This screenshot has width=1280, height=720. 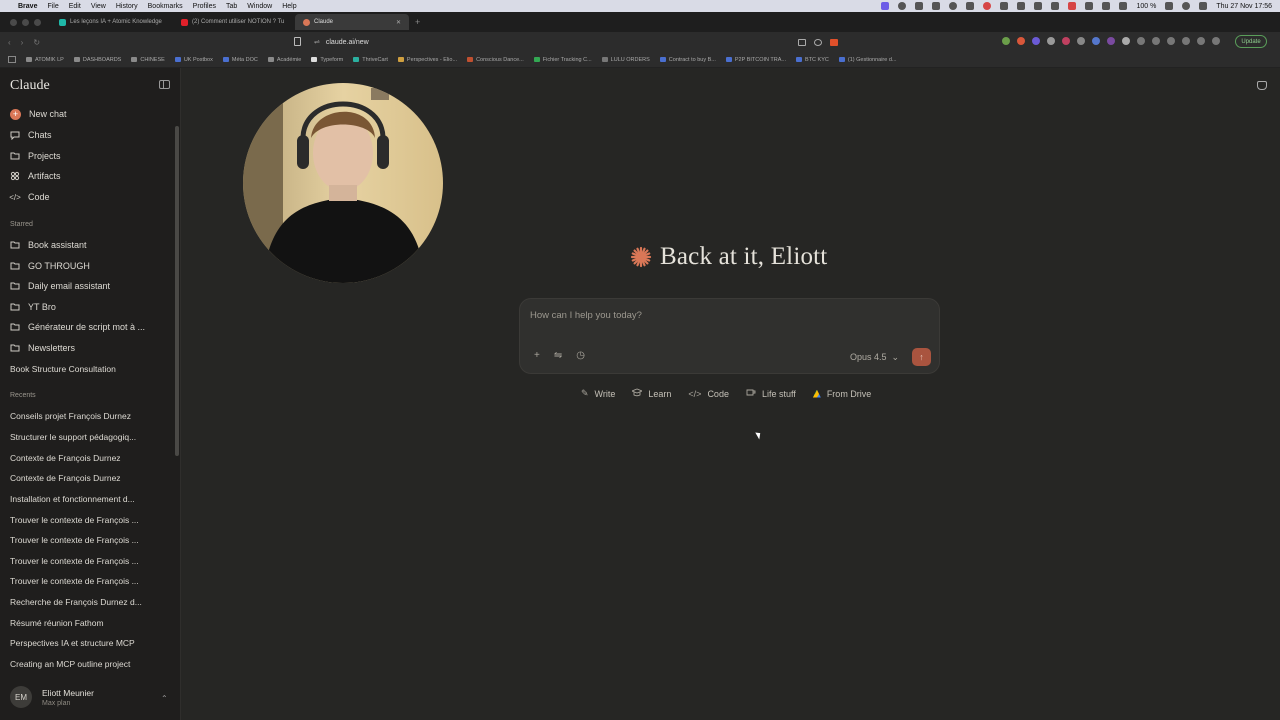 What do you see at coordinates (297, 41) in the screenshot?
I see `bookmark-icon` at bounding box center [297, 41].